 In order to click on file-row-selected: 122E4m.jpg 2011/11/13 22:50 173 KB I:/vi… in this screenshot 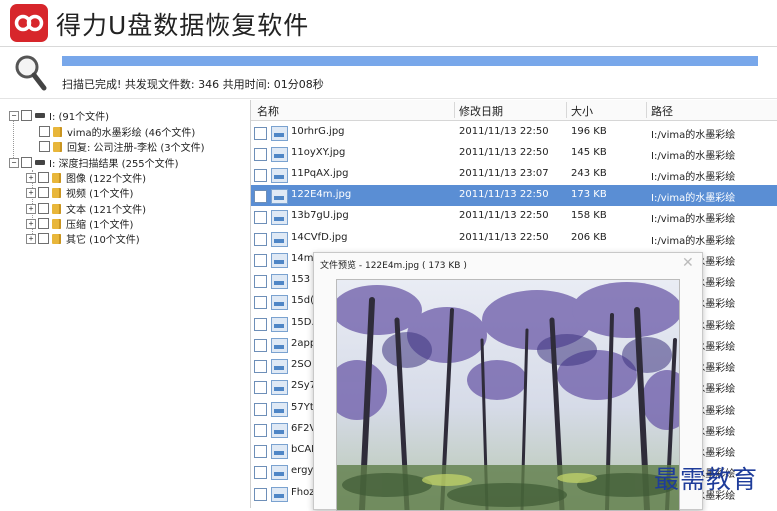, I will do `click(514, 195)`.